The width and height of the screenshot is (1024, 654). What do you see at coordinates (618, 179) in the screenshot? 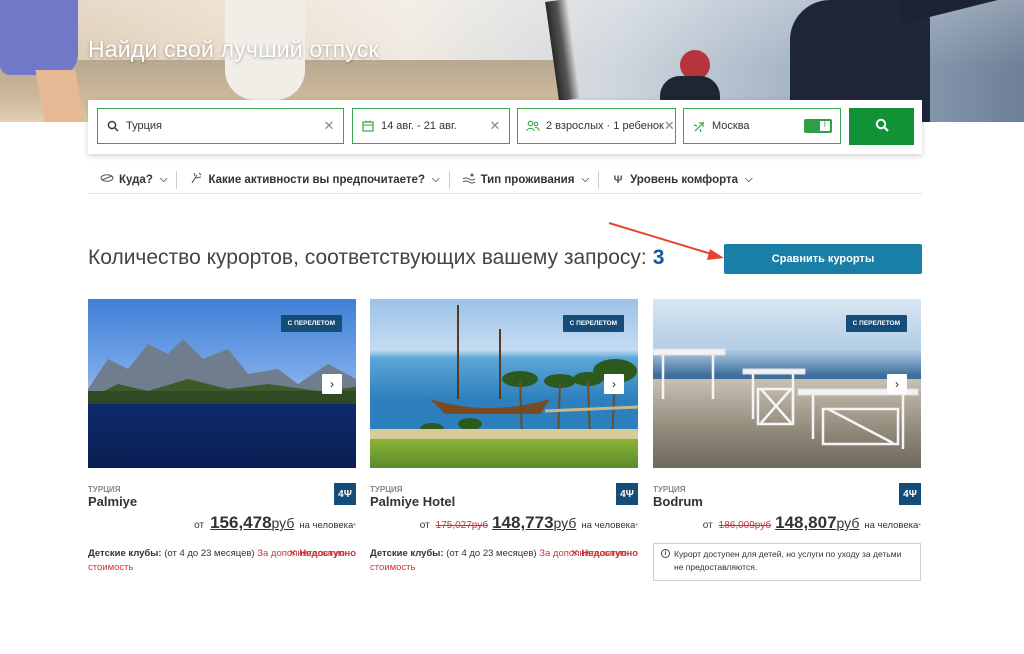
I see `comfort-icon: Ψ` at bounding box center [618, 179].